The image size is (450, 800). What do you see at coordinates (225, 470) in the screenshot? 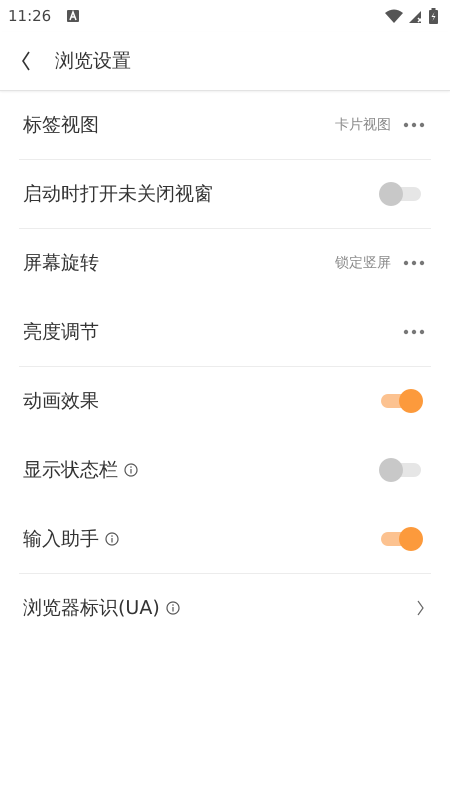
I see `settings-row: 显示状态栏` at bounding box center [225, 470].